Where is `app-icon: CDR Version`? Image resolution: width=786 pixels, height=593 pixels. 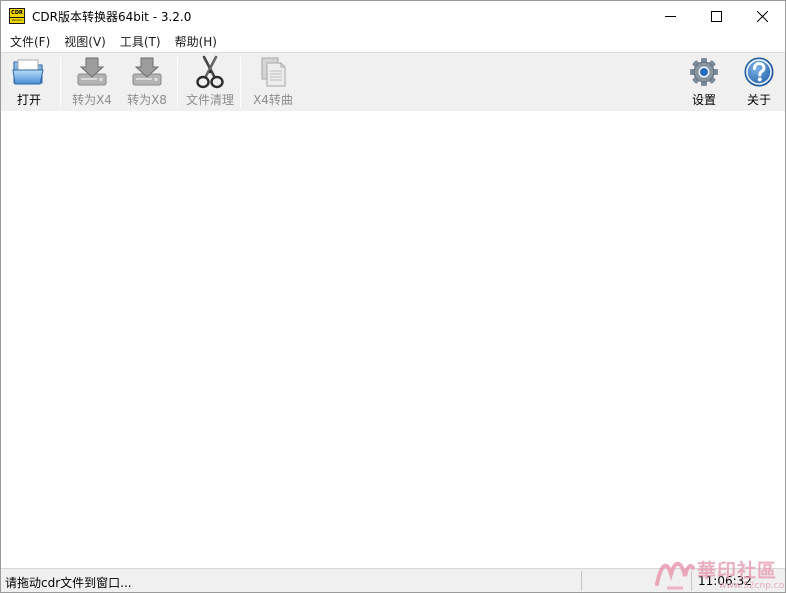 app-icon: CDR Version is located at coordinates (17, 16).